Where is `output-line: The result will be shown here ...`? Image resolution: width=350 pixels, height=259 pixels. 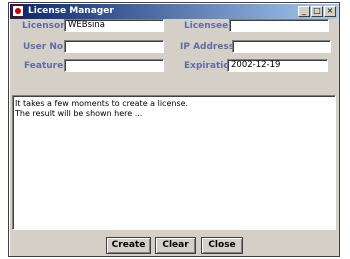
output-line: The result will be shown here ... is located at coordinates (79, 113).